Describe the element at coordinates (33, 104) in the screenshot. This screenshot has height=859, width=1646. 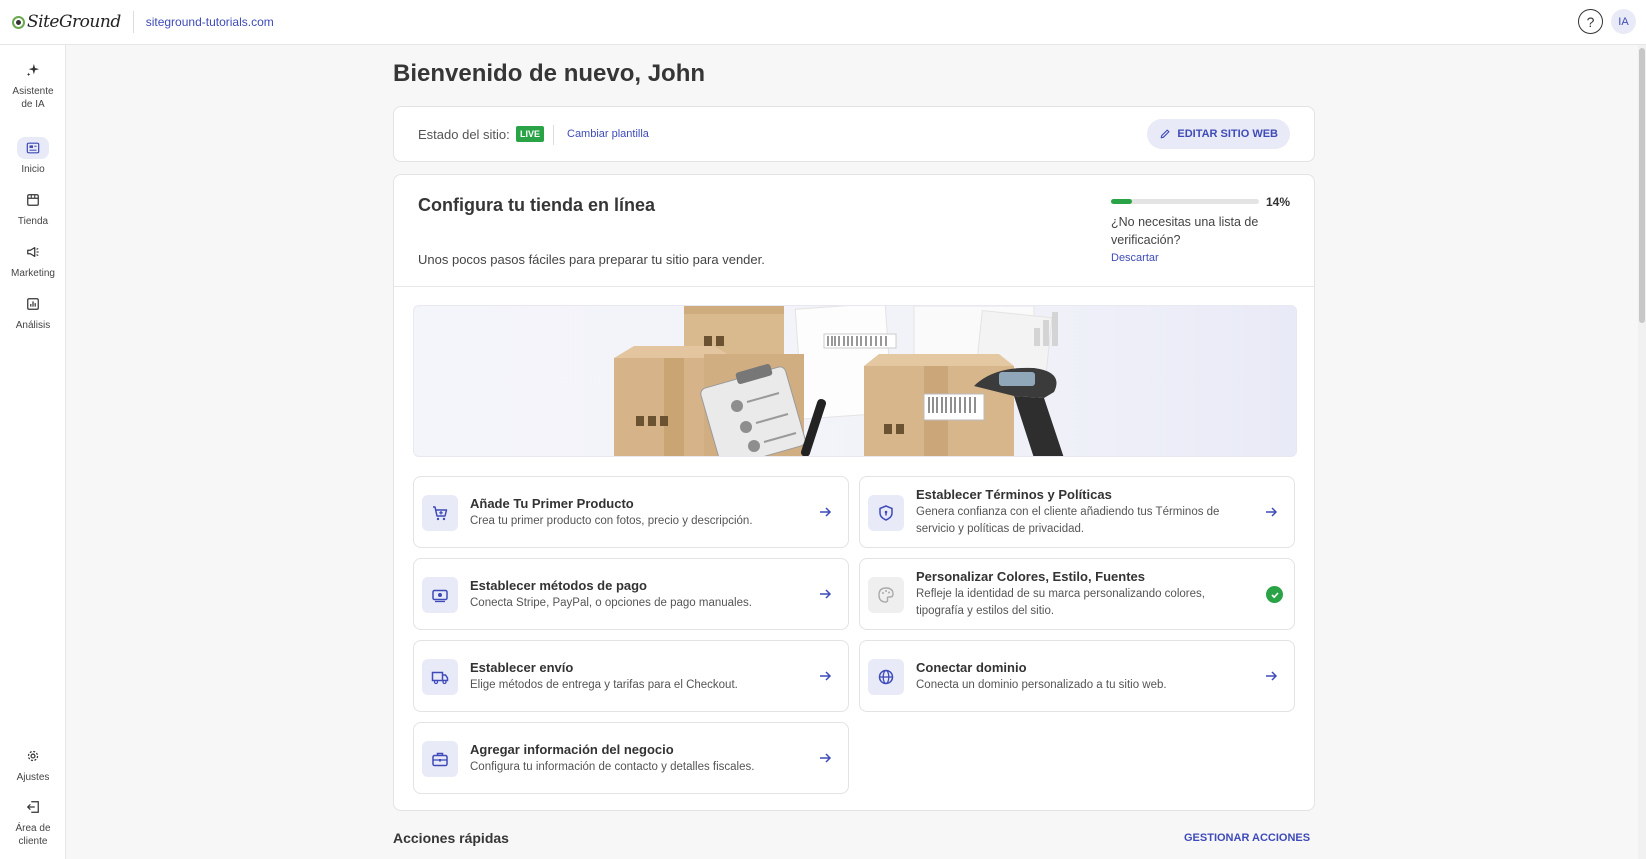
I see `sidebar-item-label-2: de IA` at that location.